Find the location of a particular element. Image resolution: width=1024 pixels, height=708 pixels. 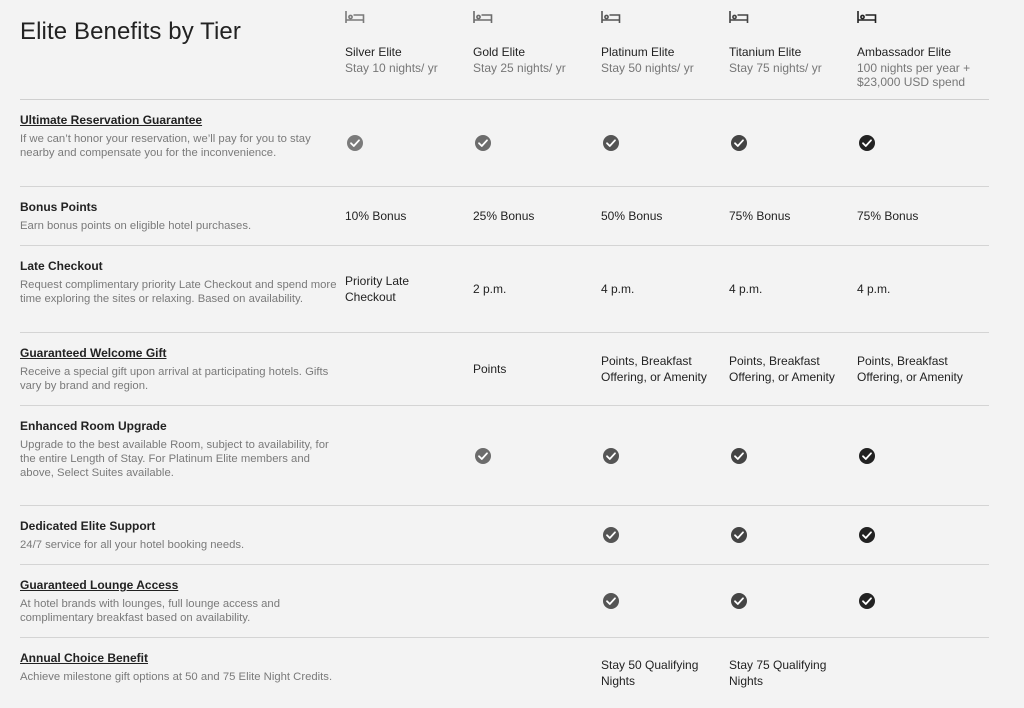

tier-value-cell: Priority Late Checkout is located at coordinates (409, 289).